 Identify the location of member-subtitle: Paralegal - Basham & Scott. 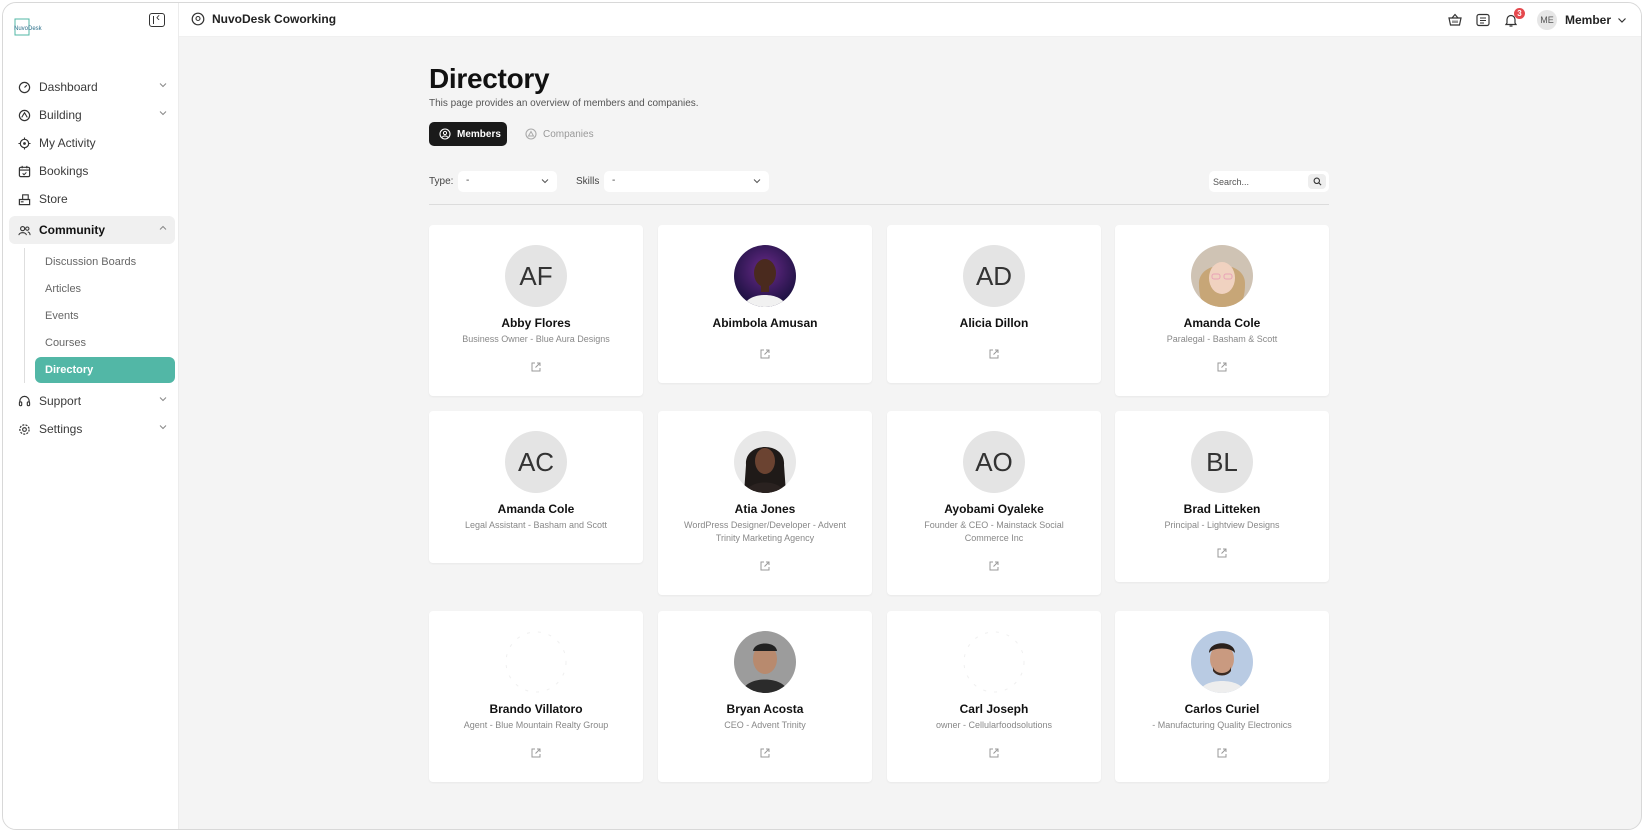
(1222, 339).